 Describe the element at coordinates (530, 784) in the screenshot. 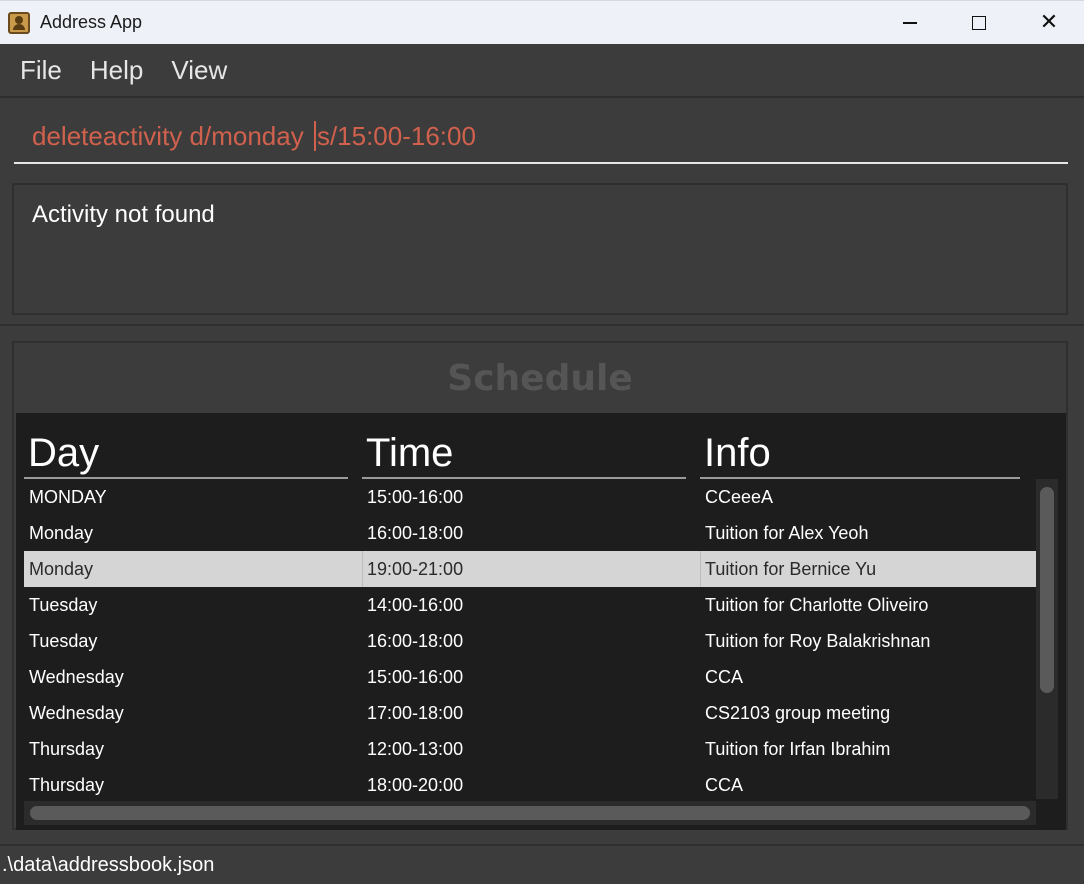

I see `table-row: Thursday 18:00-20:00 CCA` at that location.